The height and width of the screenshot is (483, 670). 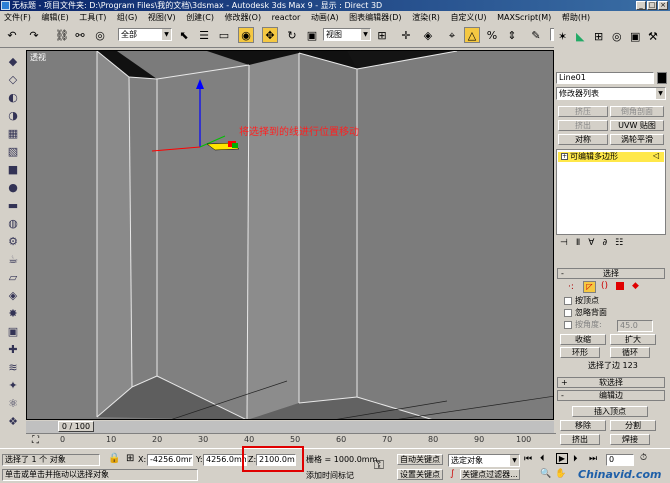 I want to click on loop-button: 循环, so click(x=630, y=352).